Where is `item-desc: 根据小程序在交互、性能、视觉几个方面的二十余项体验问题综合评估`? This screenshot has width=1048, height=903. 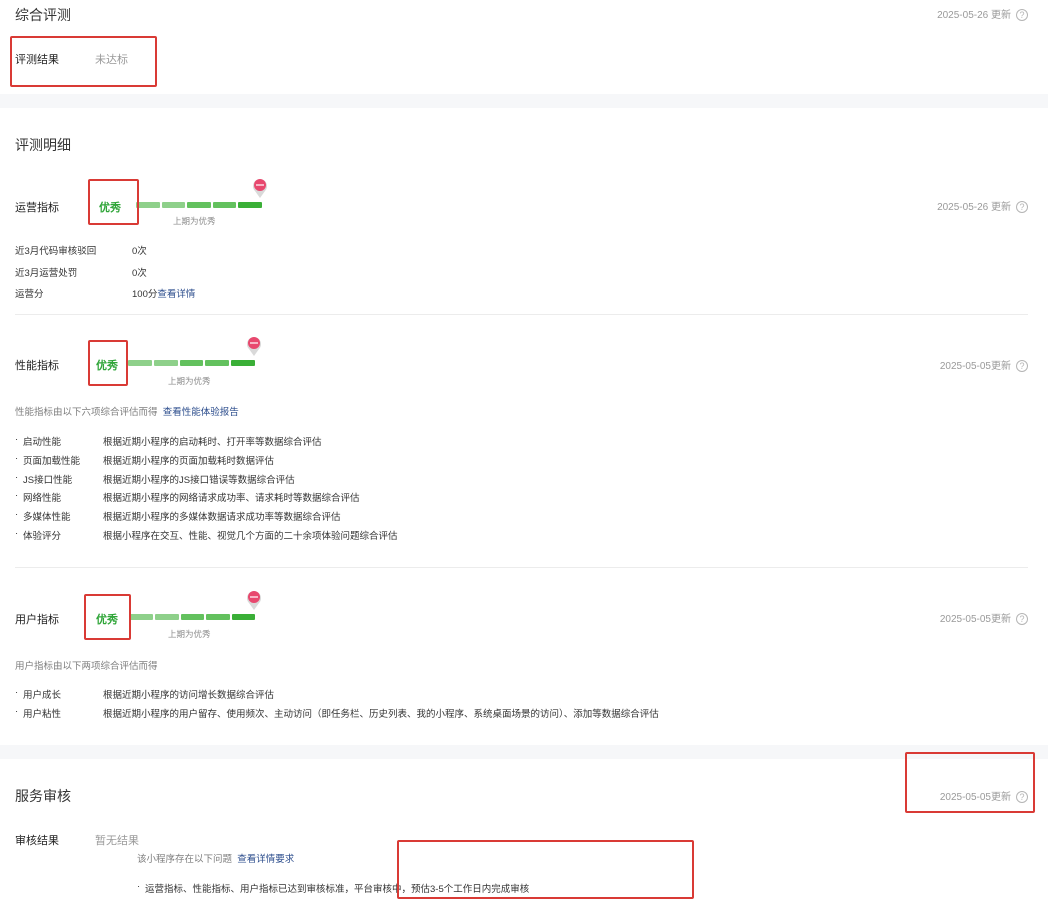
item-desc: 根据小程序在交互、性能、视觉几个方面的二十余项体验问题综合评估 is located at coordinates (250, 536).